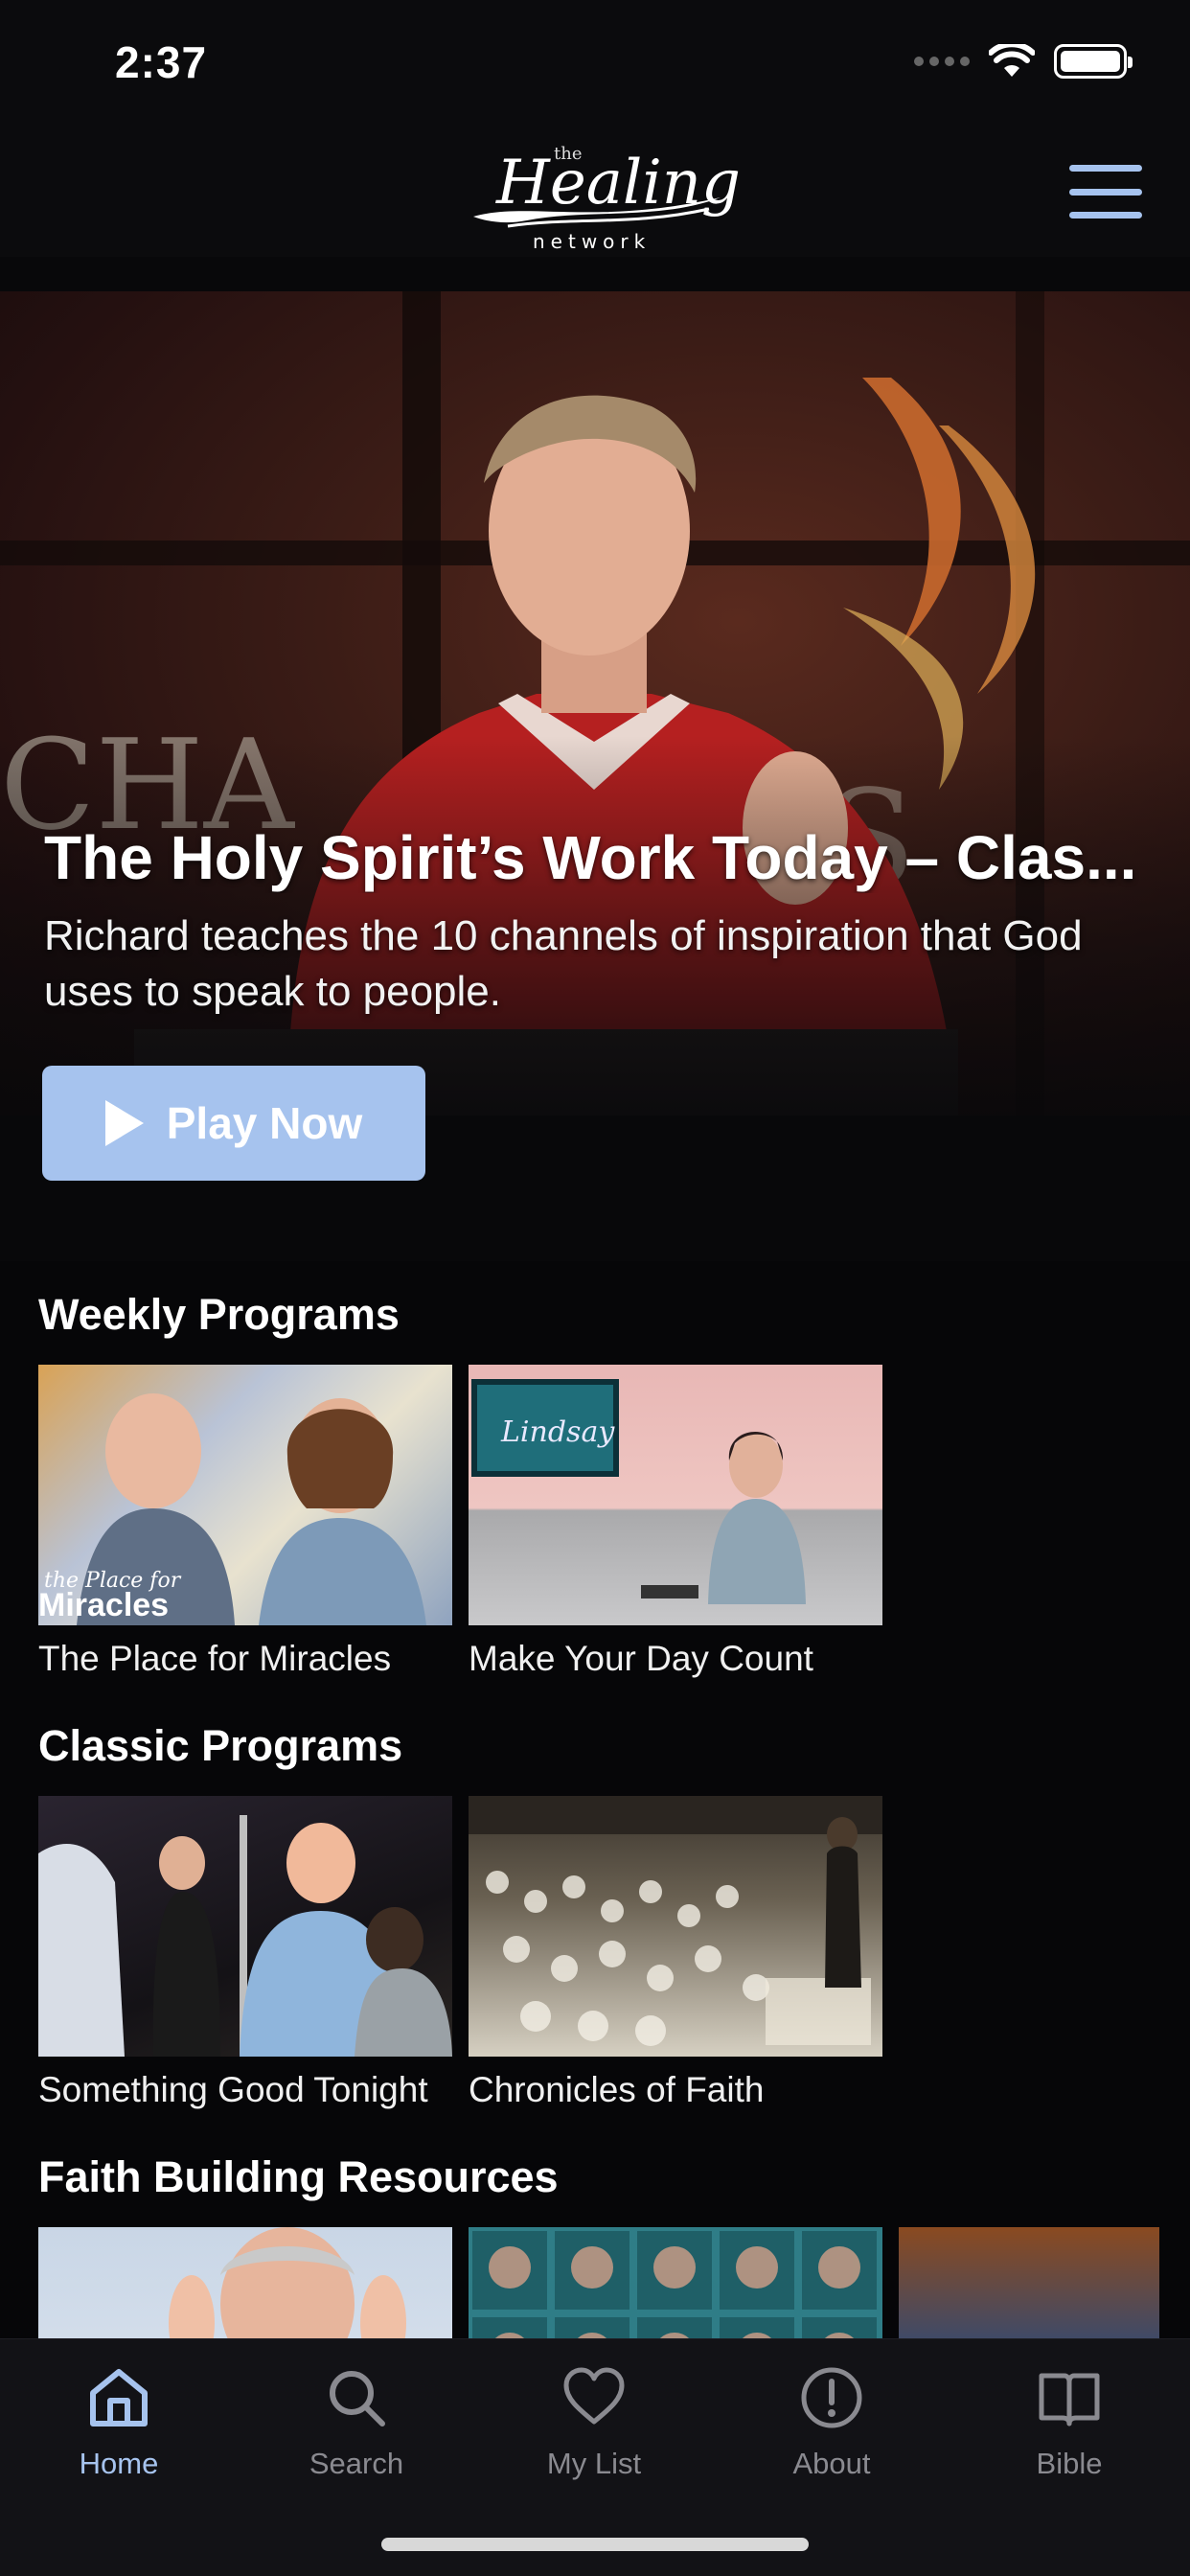 The width and height of the screenshot is (1190, 2576). Describe the element at coordinates (219, 1314) in the screenshot. I see `section-title-weekly-programs: Weekly Programs` at that location.